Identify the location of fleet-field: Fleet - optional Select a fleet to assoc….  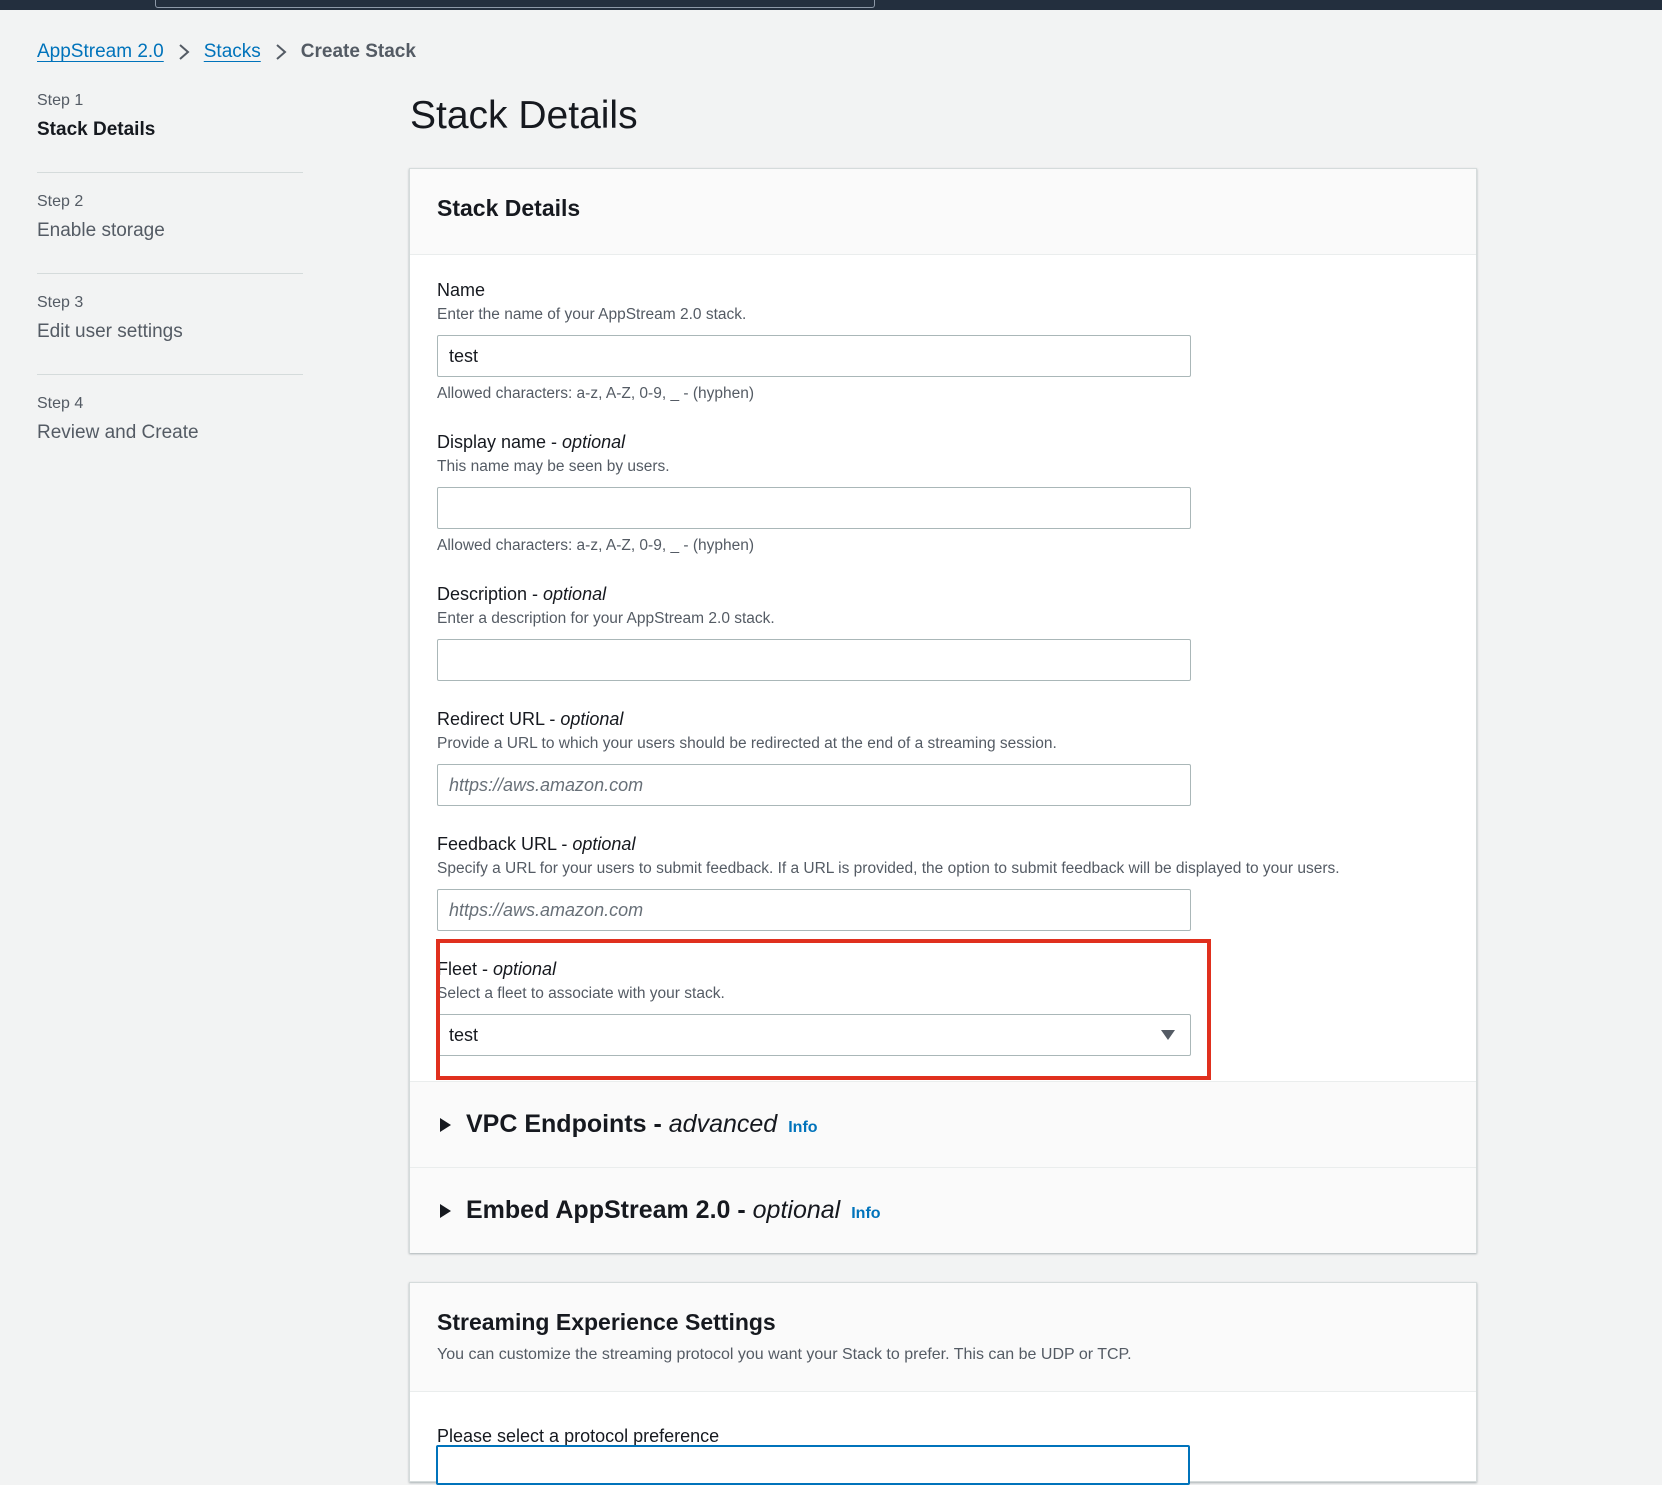
(957, 1007).